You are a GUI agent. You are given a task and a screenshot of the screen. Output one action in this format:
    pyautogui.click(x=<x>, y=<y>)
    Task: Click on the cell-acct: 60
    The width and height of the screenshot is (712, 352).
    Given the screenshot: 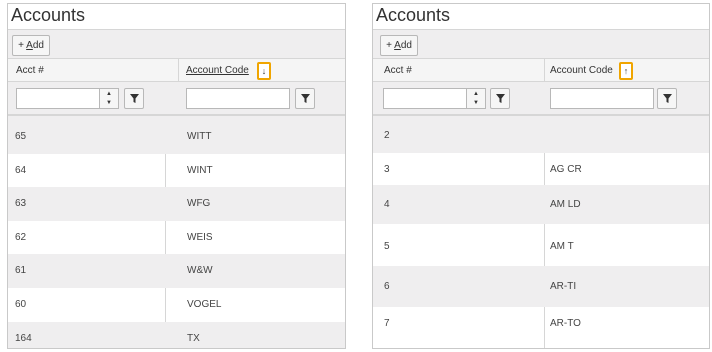 What is the action you would take?
    pyautogui.click(x=21, y=304)
    